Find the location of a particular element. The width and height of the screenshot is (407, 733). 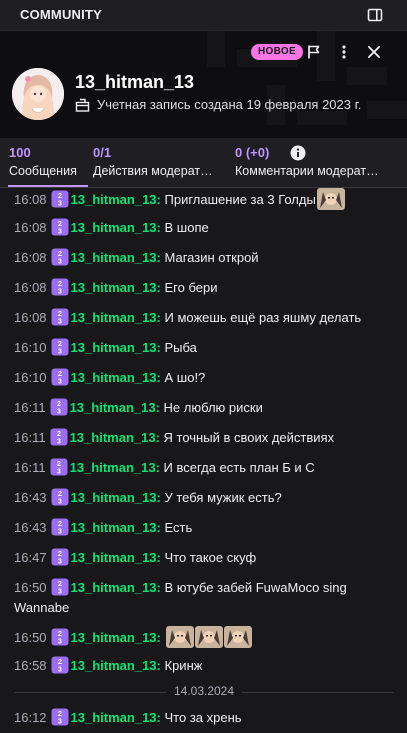

chat-message: 16:50 2 3 13_hitman_13: is located at coordinates (204, 637).